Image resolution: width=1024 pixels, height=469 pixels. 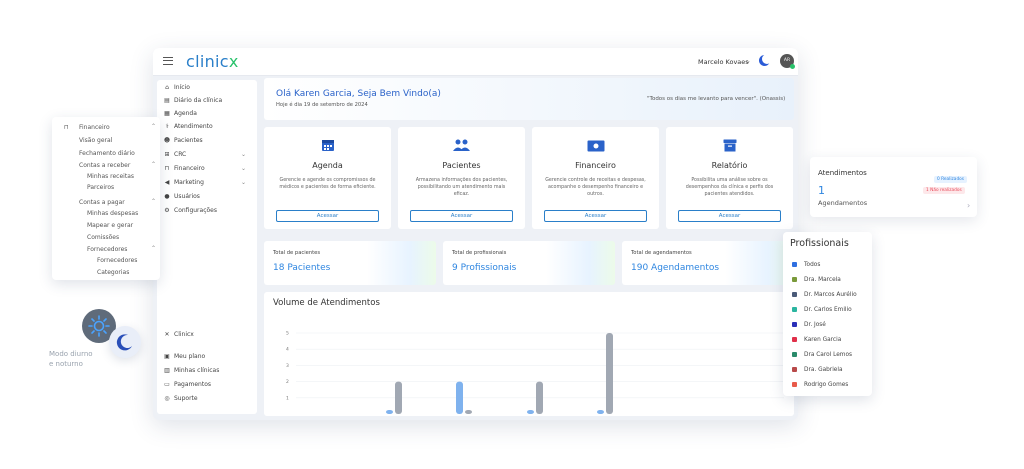 What do you see at coordinates (112, 213) in the screenshot?
I see `finance-menu-item: Minhas despesas` at bounding box center [112, 213].